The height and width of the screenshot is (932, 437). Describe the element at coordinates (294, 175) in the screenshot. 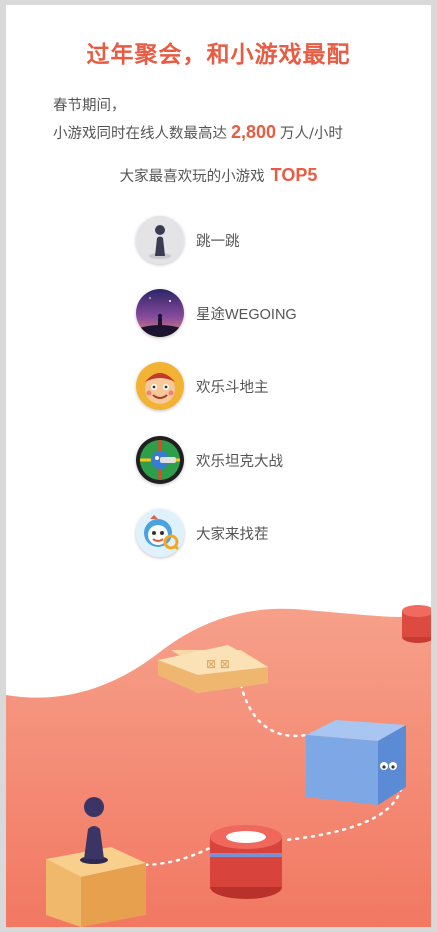

I see `top5-badge: TOP5` at that location.